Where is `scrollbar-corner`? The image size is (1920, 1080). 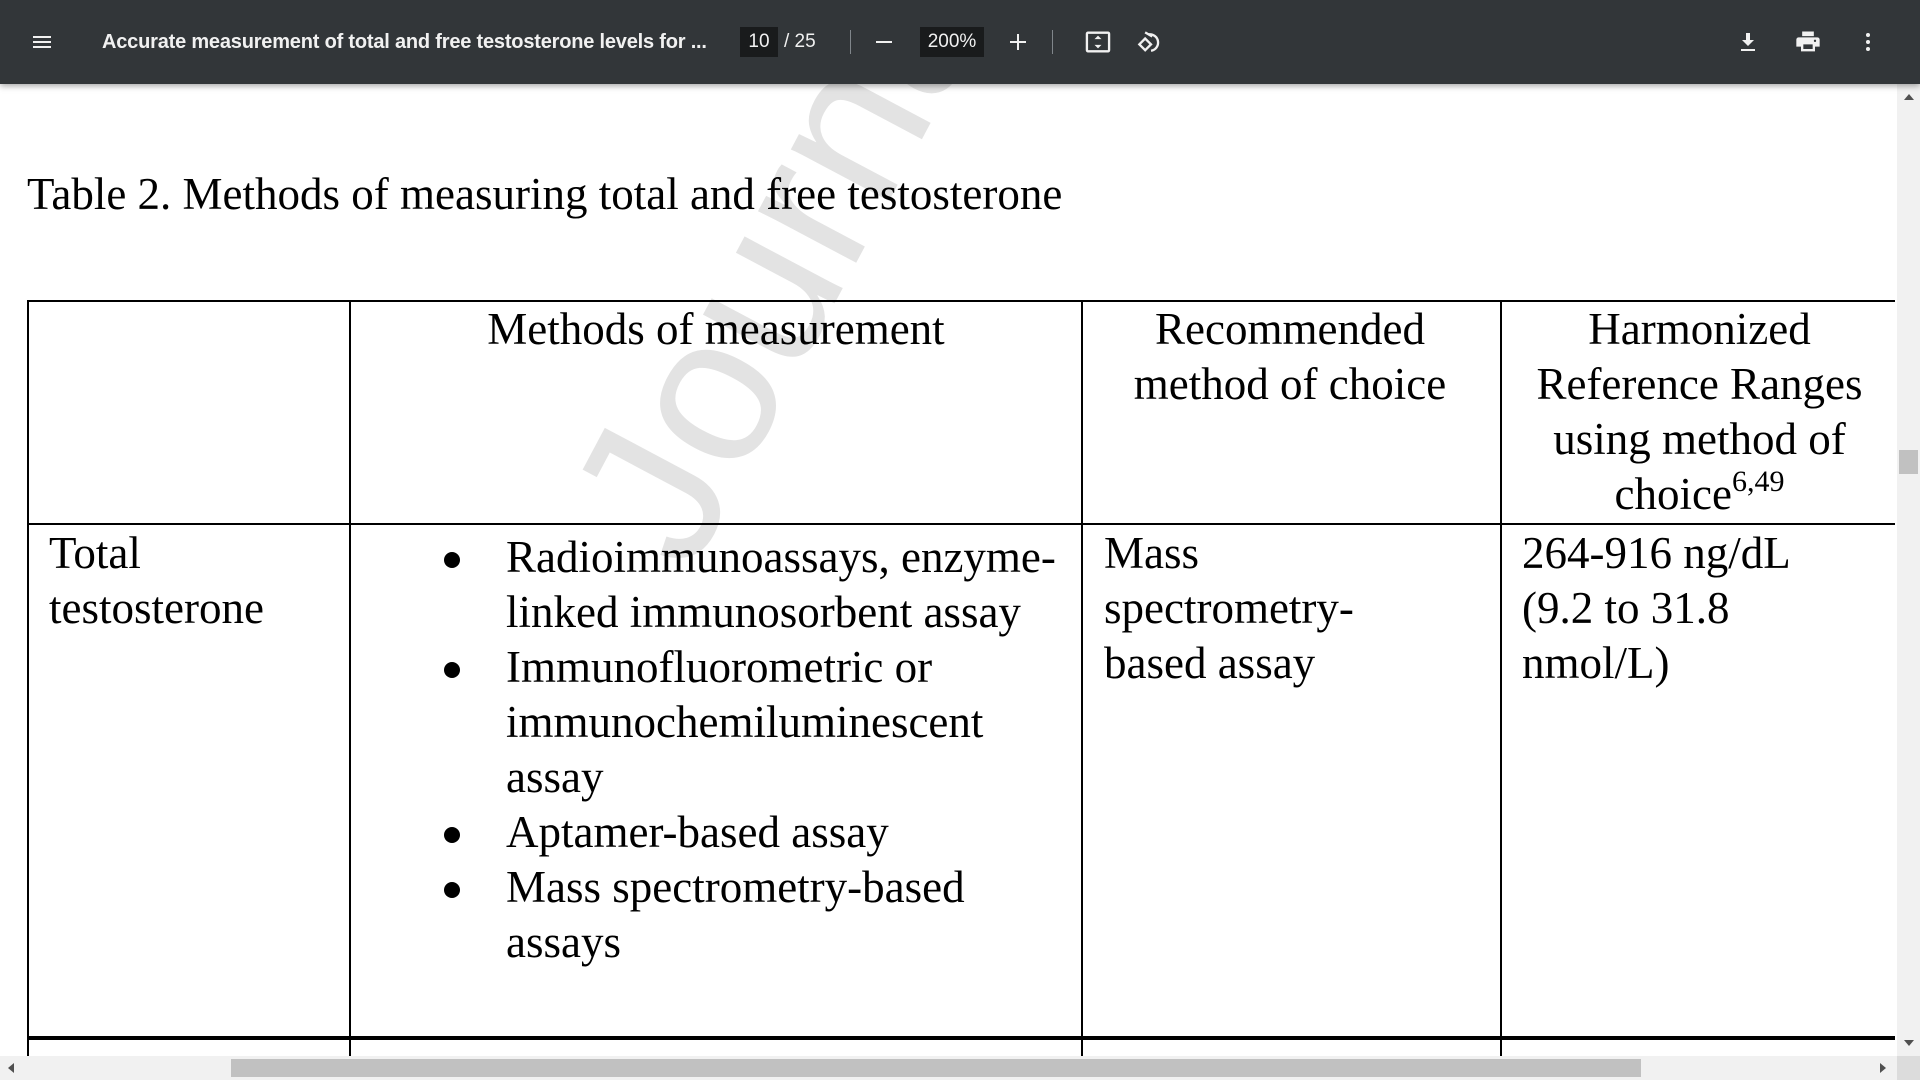
scrollbar-corner is located at coordinates (1908, 1068).